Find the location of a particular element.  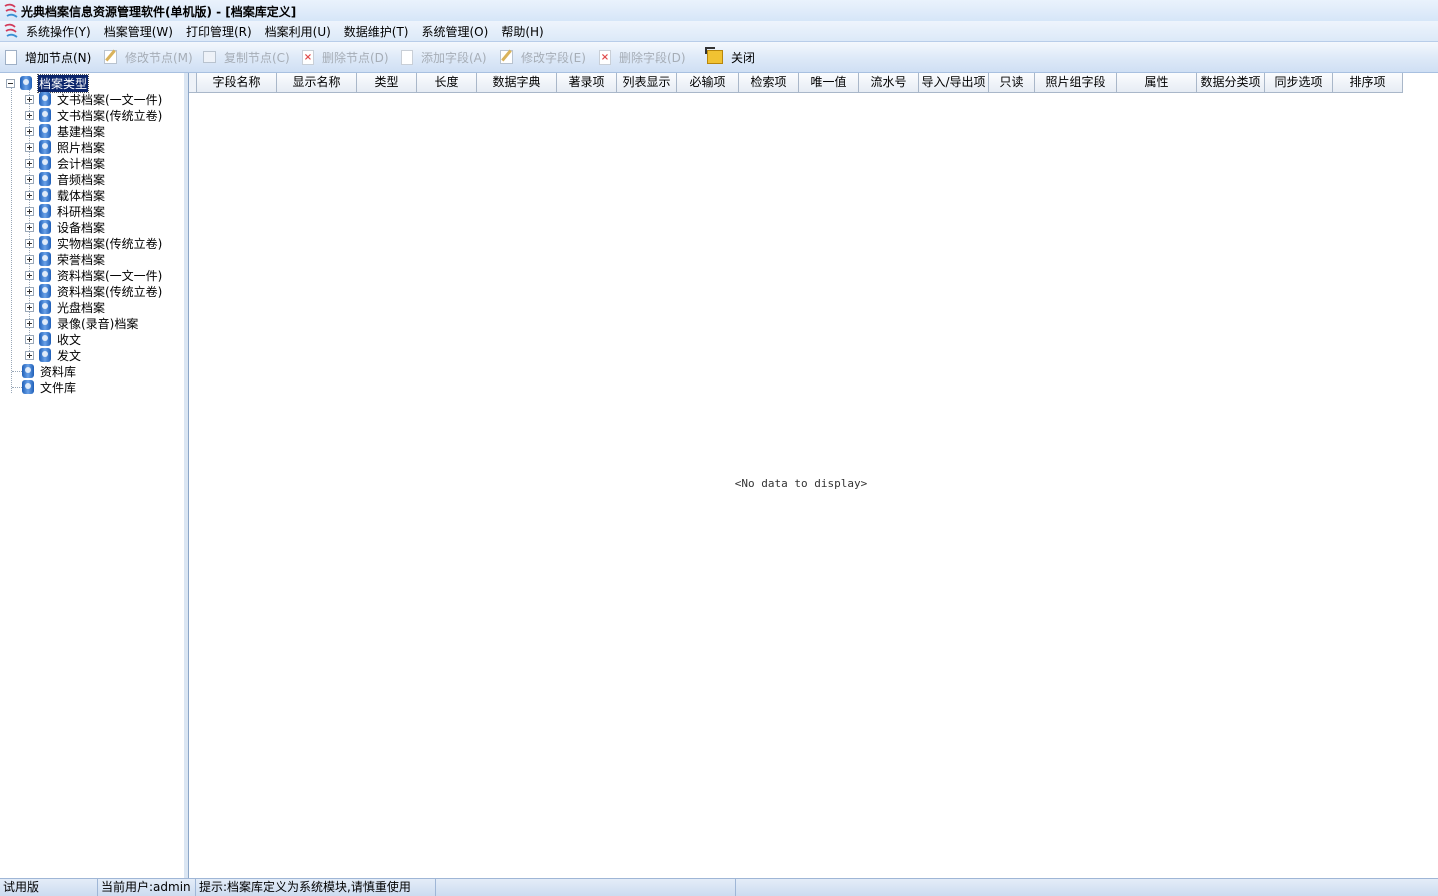

column-header: 唯一值 is located at coordinates (829, 82).